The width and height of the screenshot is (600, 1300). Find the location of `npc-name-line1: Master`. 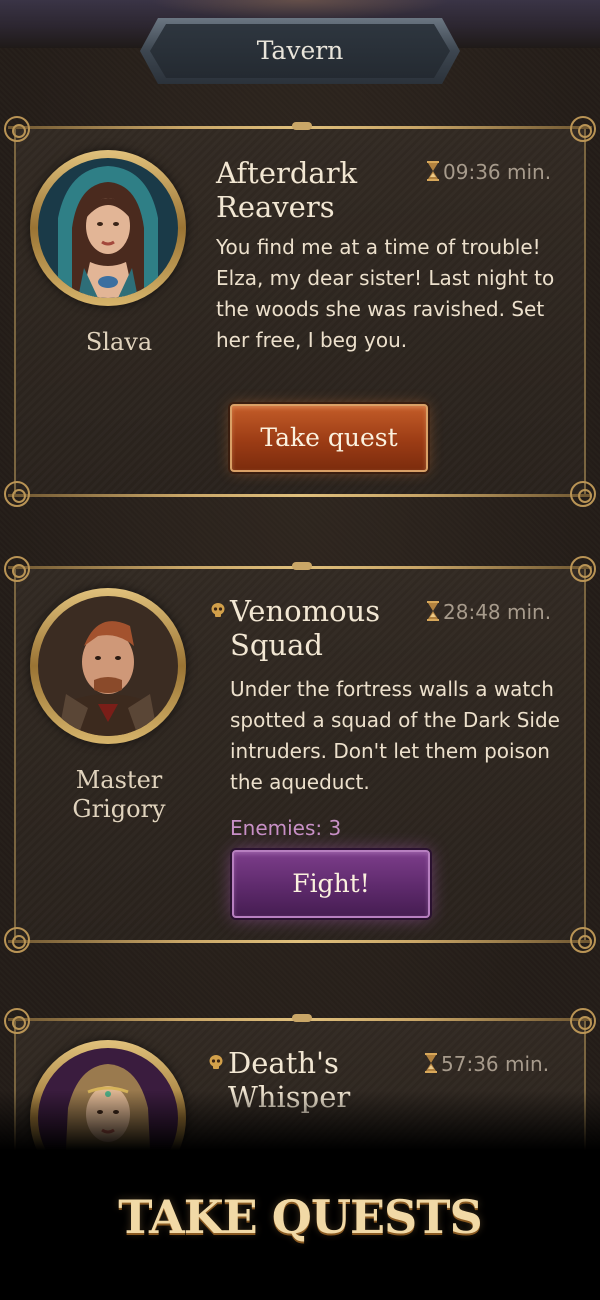

npc-name-line1: Master is located at coordinates (119, 780).